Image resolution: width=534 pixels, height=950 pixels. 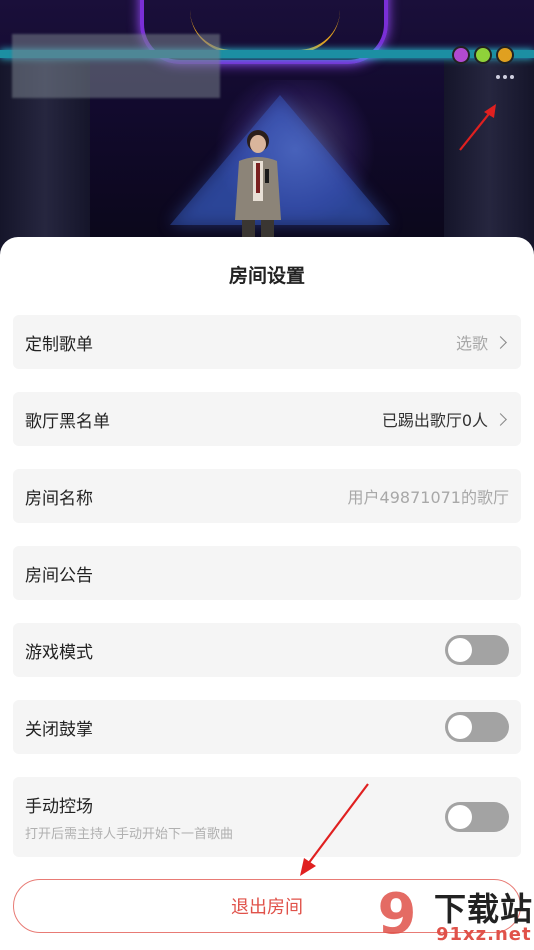 What do you see at coordinates (67, 421) in the screenshot?
I see `row-label: 歌厅黑名单` at bounding box center [67, 421].